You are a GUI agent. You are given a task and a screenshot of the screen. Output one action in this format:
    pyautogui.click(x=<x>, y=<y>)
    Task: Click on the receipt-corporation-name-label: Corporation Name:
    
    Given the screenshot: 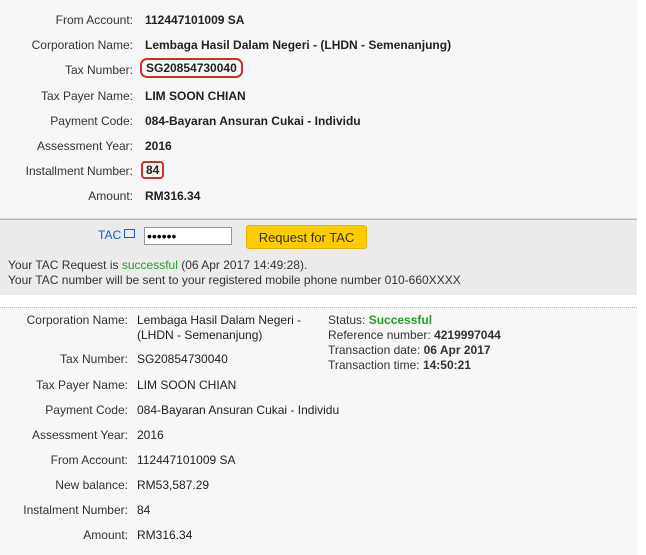 What is the action you would take?
    pyautogui.click(x=77, y=320)
    